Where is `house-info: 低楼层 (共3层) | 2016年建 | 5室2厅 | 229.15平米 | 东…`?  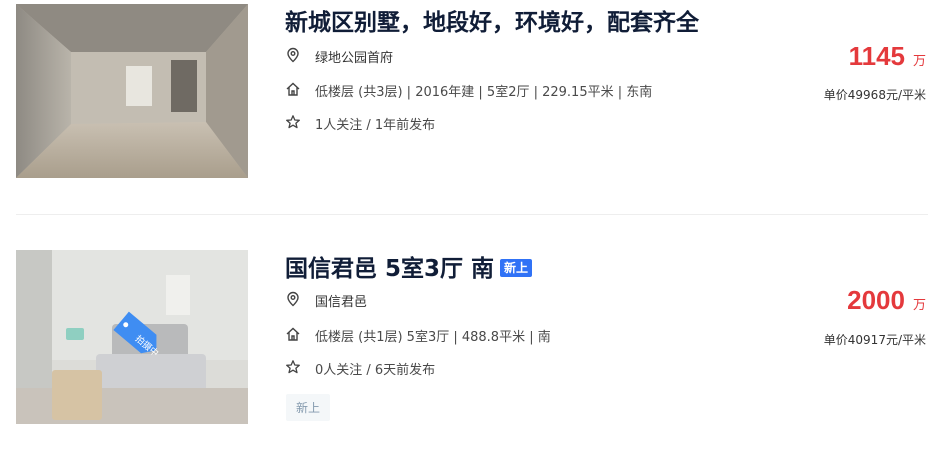 house-info: 低楼层 (共3层) | 2016年建 | 5室2厅 | 229.15平米 | 东… is located at coordinates (484, 92).